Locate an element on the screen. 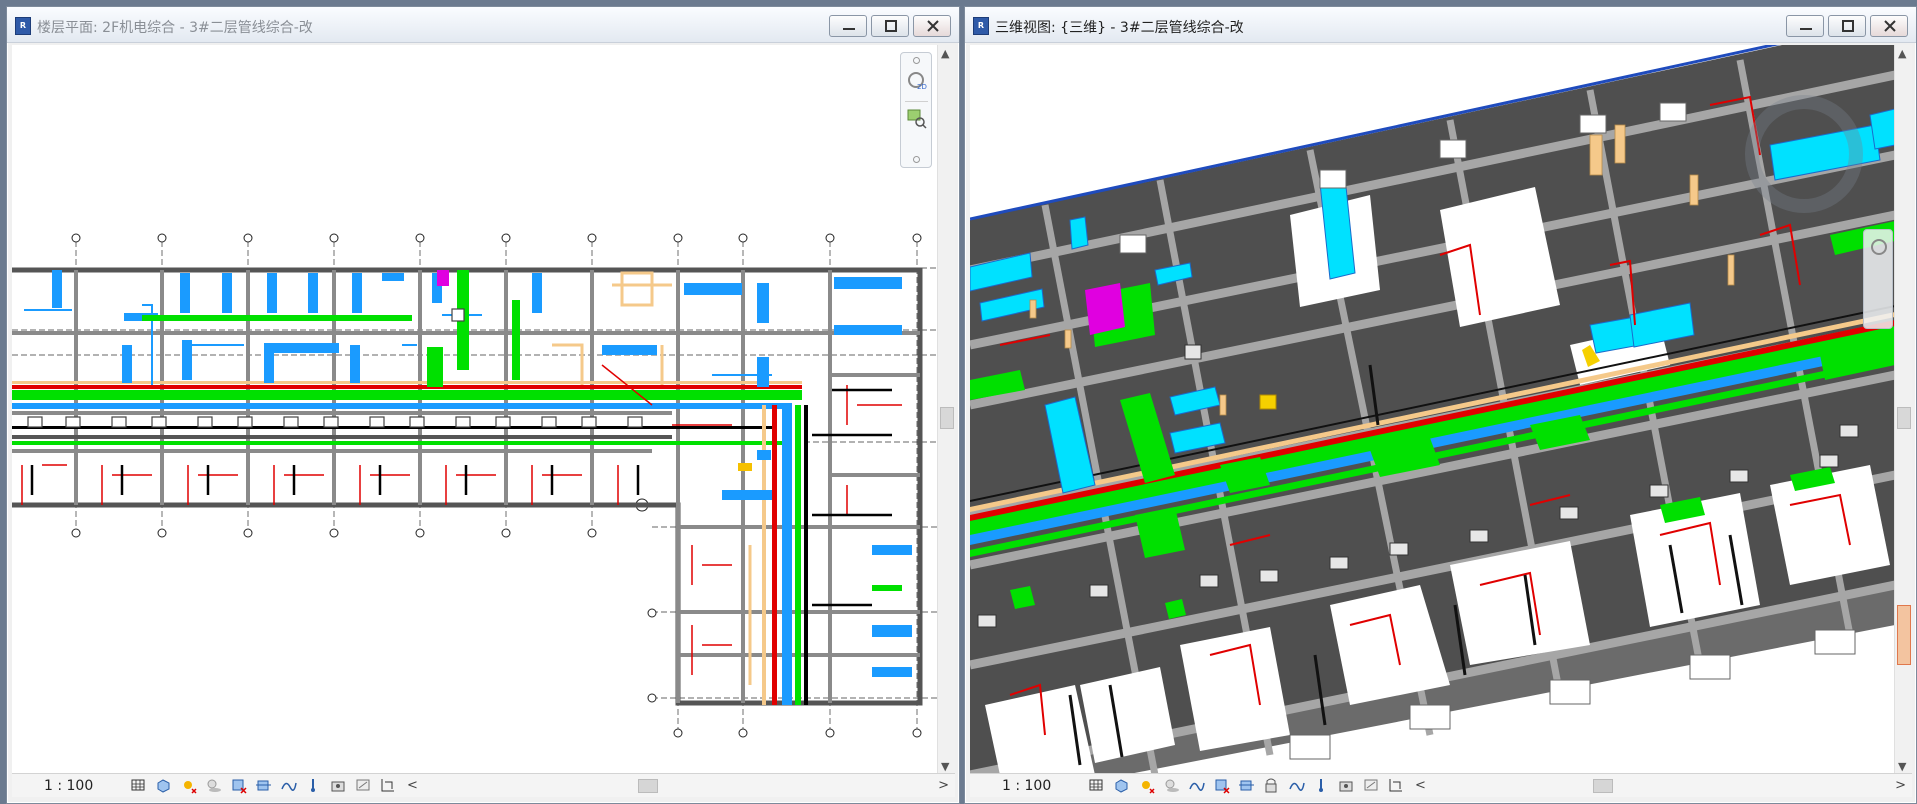  3d-view-titlebar: R 三维视图: {三维} - 3#二层管线综合-改 is located at coordinates (1440, 25).